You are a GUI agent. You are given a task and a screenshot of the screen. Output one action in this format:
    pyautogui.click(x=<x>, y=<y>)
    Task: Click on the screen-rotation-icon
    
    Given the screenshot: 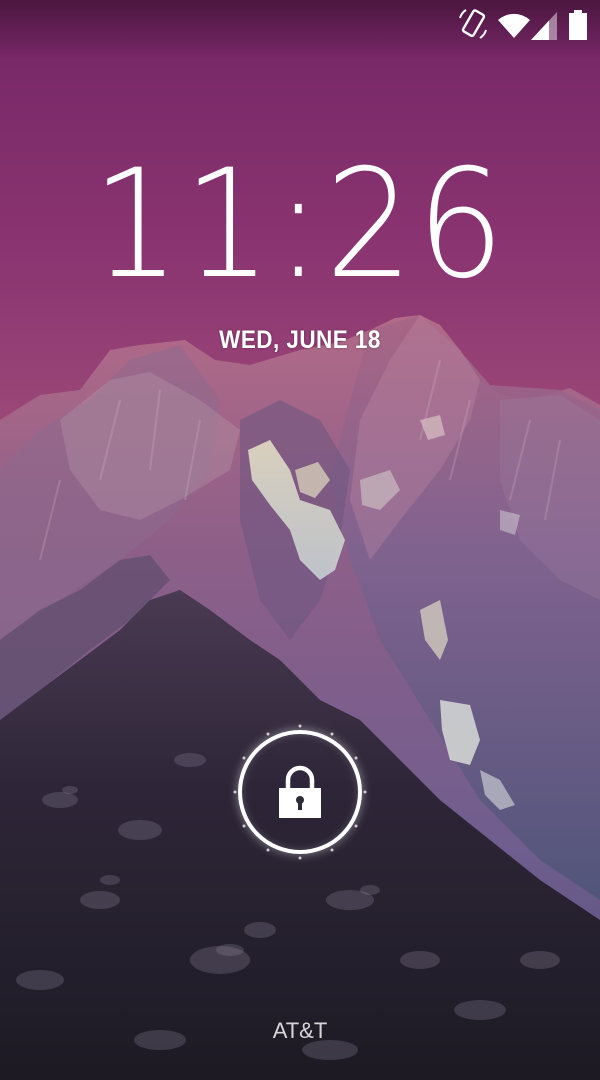 What is the action you would take?
    pyautogui.click(x=473, y=24)
    